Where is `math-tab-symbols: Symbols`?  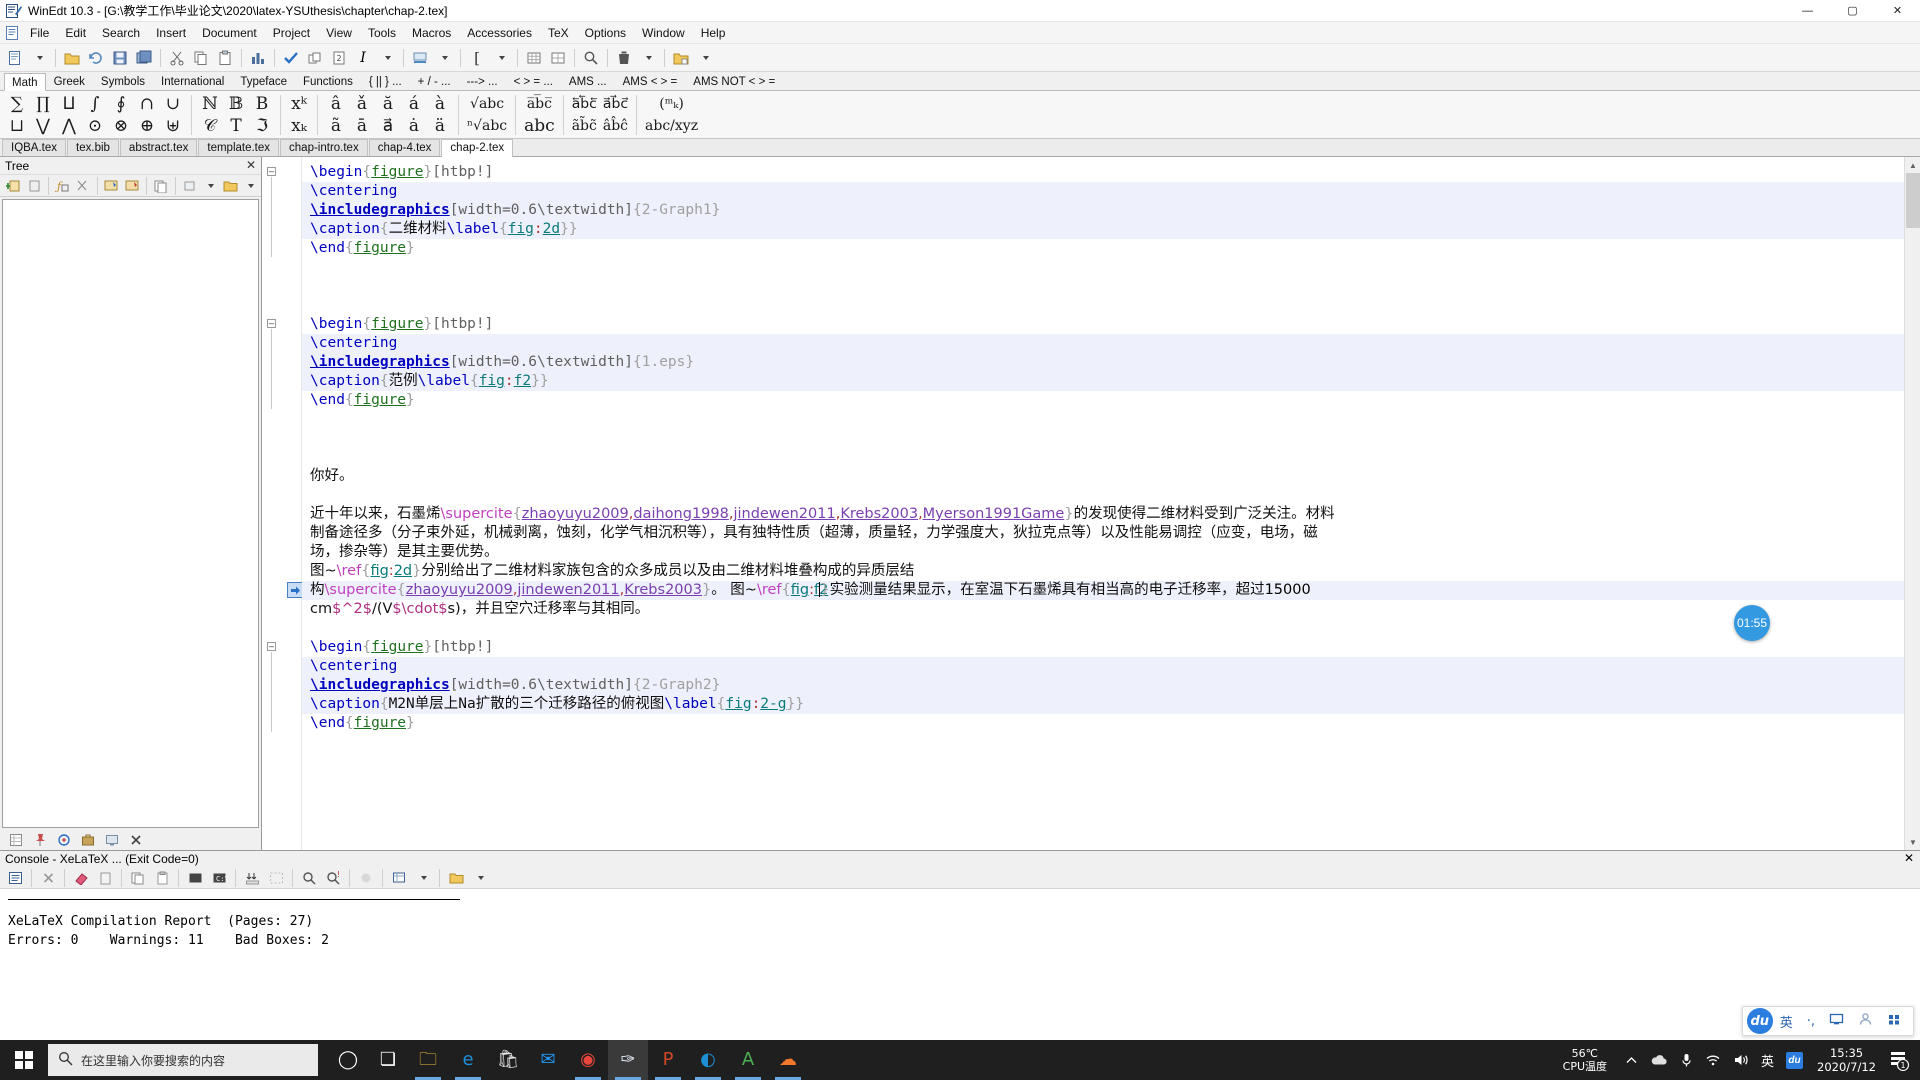 math-tab-symbols: Symbols is located at coordinates (123, 81).